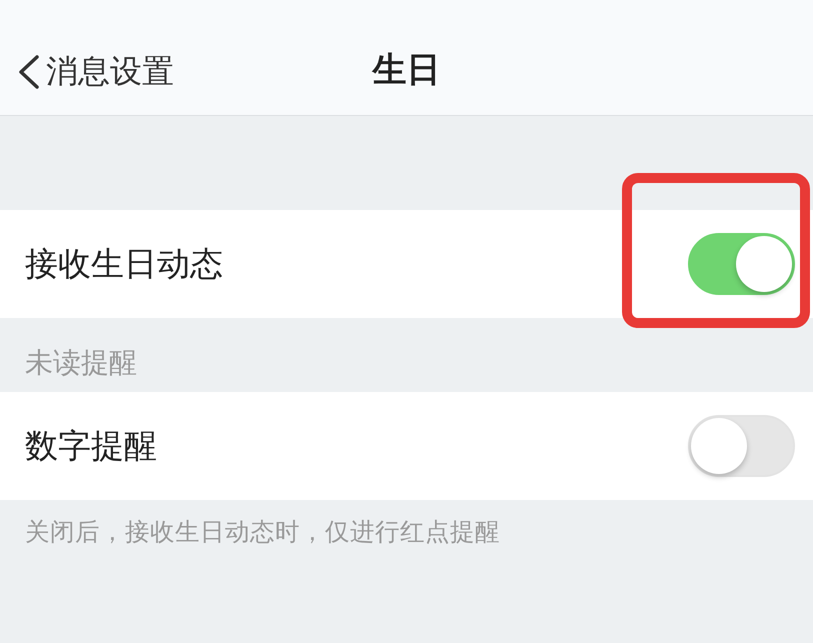  Describe the element at coordinates (29, 72) in the screenshot. I see `chevron-left-icon` at that location.